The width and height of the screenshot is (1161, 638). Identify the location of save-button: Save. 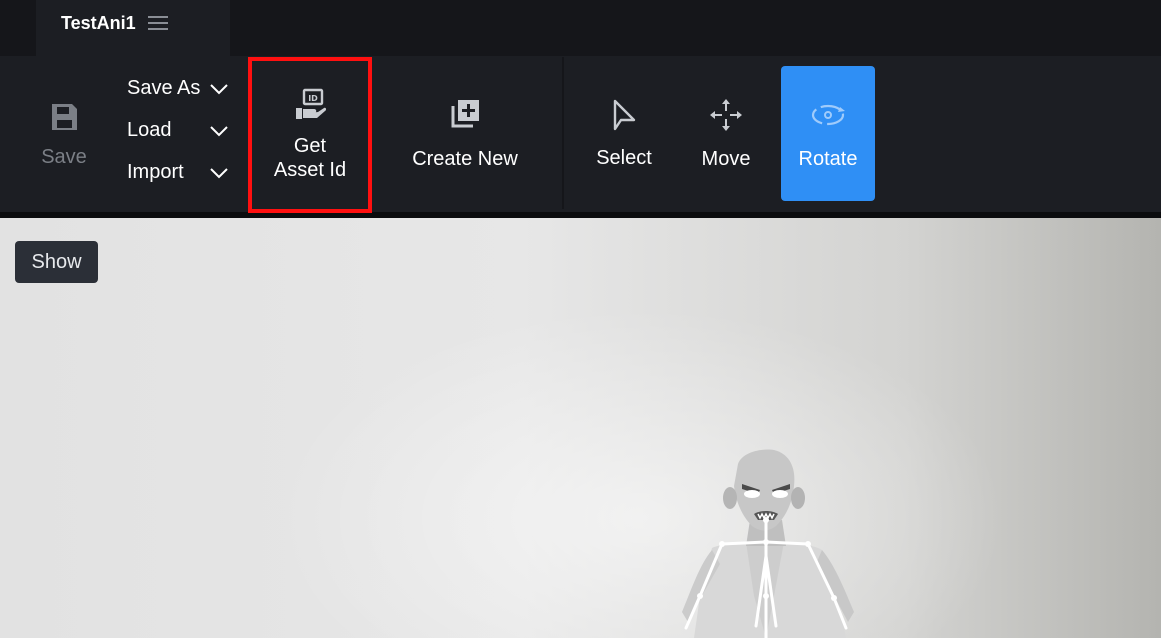
(64, 135).